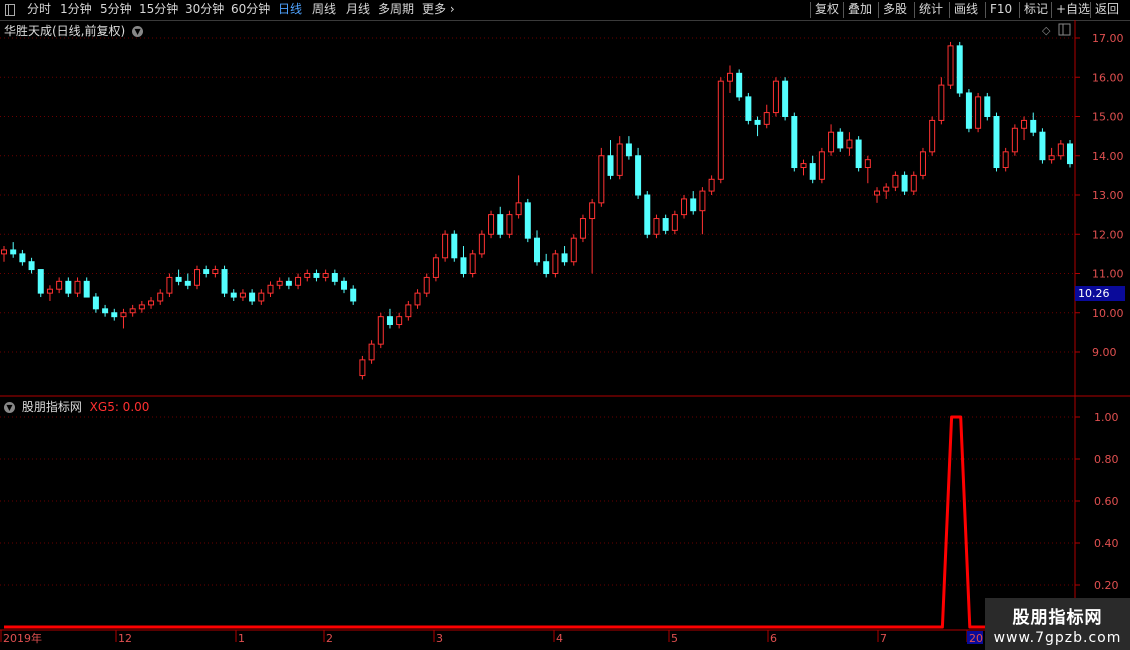 The width and height of the screenshot is (1130, 650). I want to click on date-label: 4, so click(559, 638).